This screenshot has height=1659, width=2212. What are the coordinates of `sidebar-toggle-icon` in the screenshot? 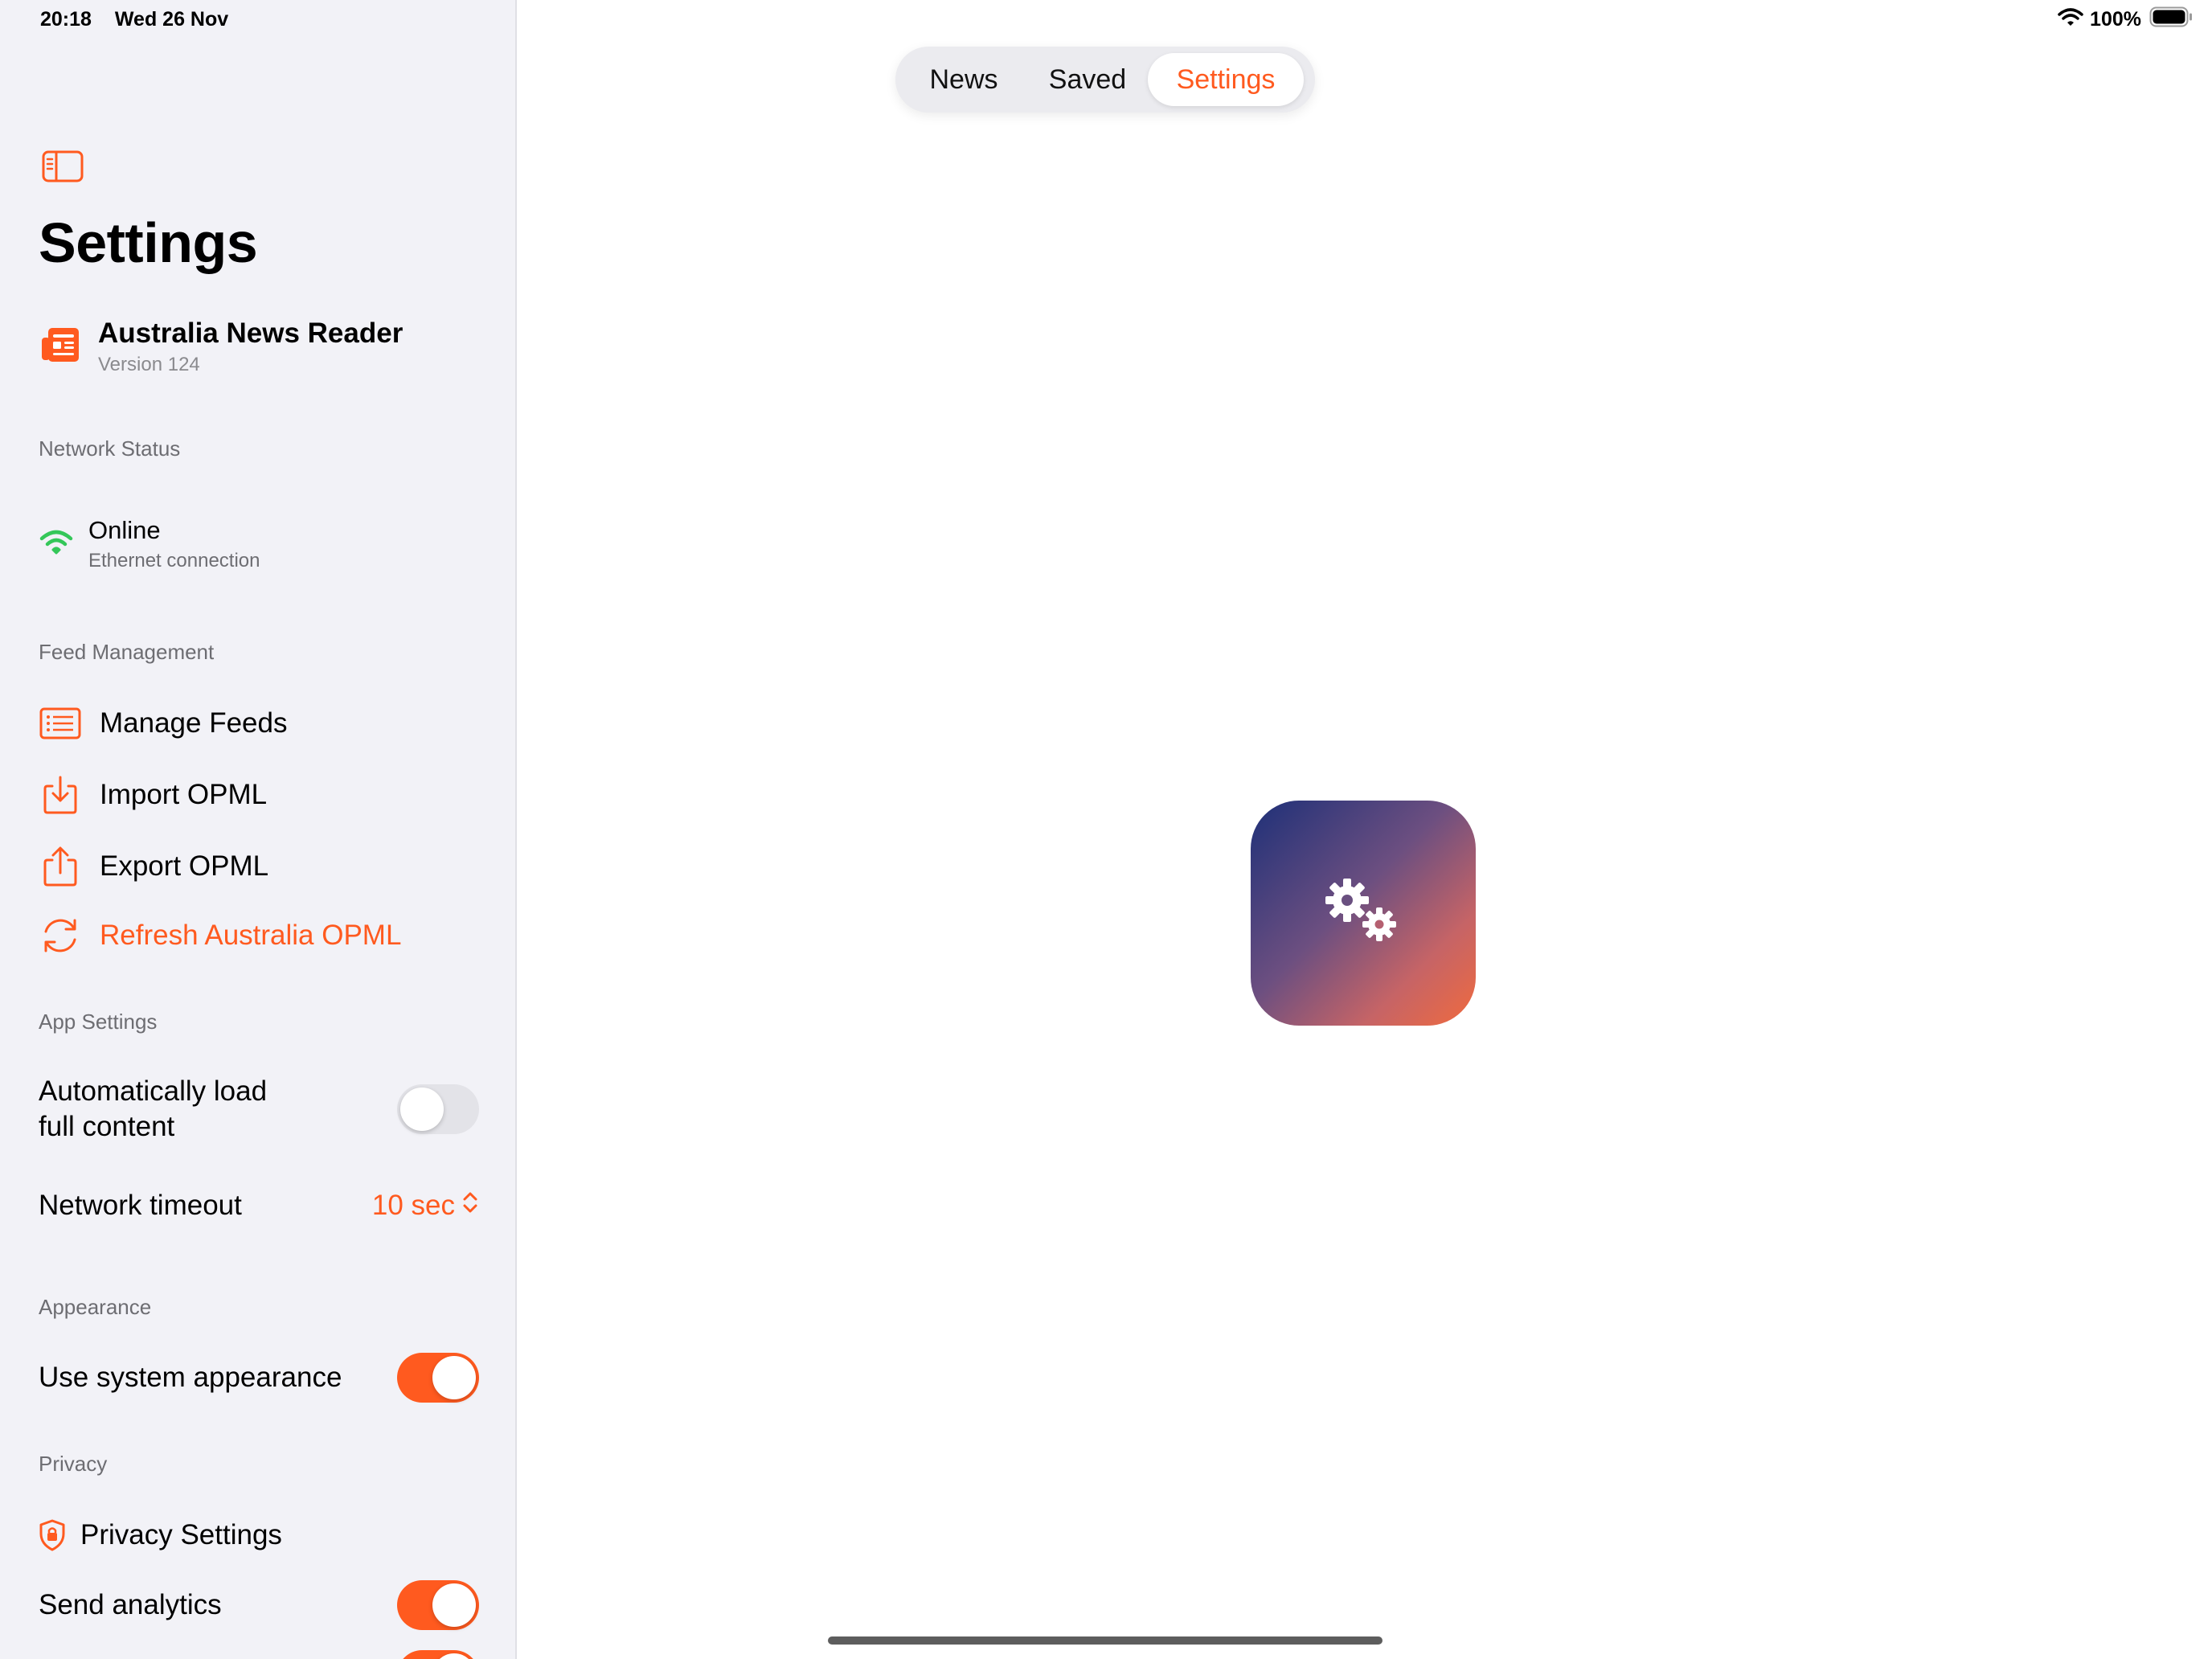 It's located at (63, 166).